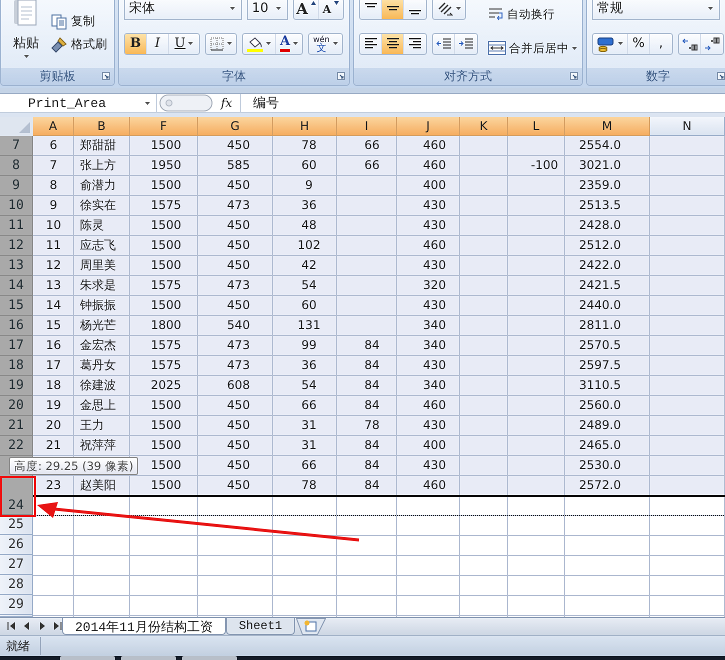 This screenshot has height=660, width=725. I want to click on formula-field: 编号, so click(260, 103).